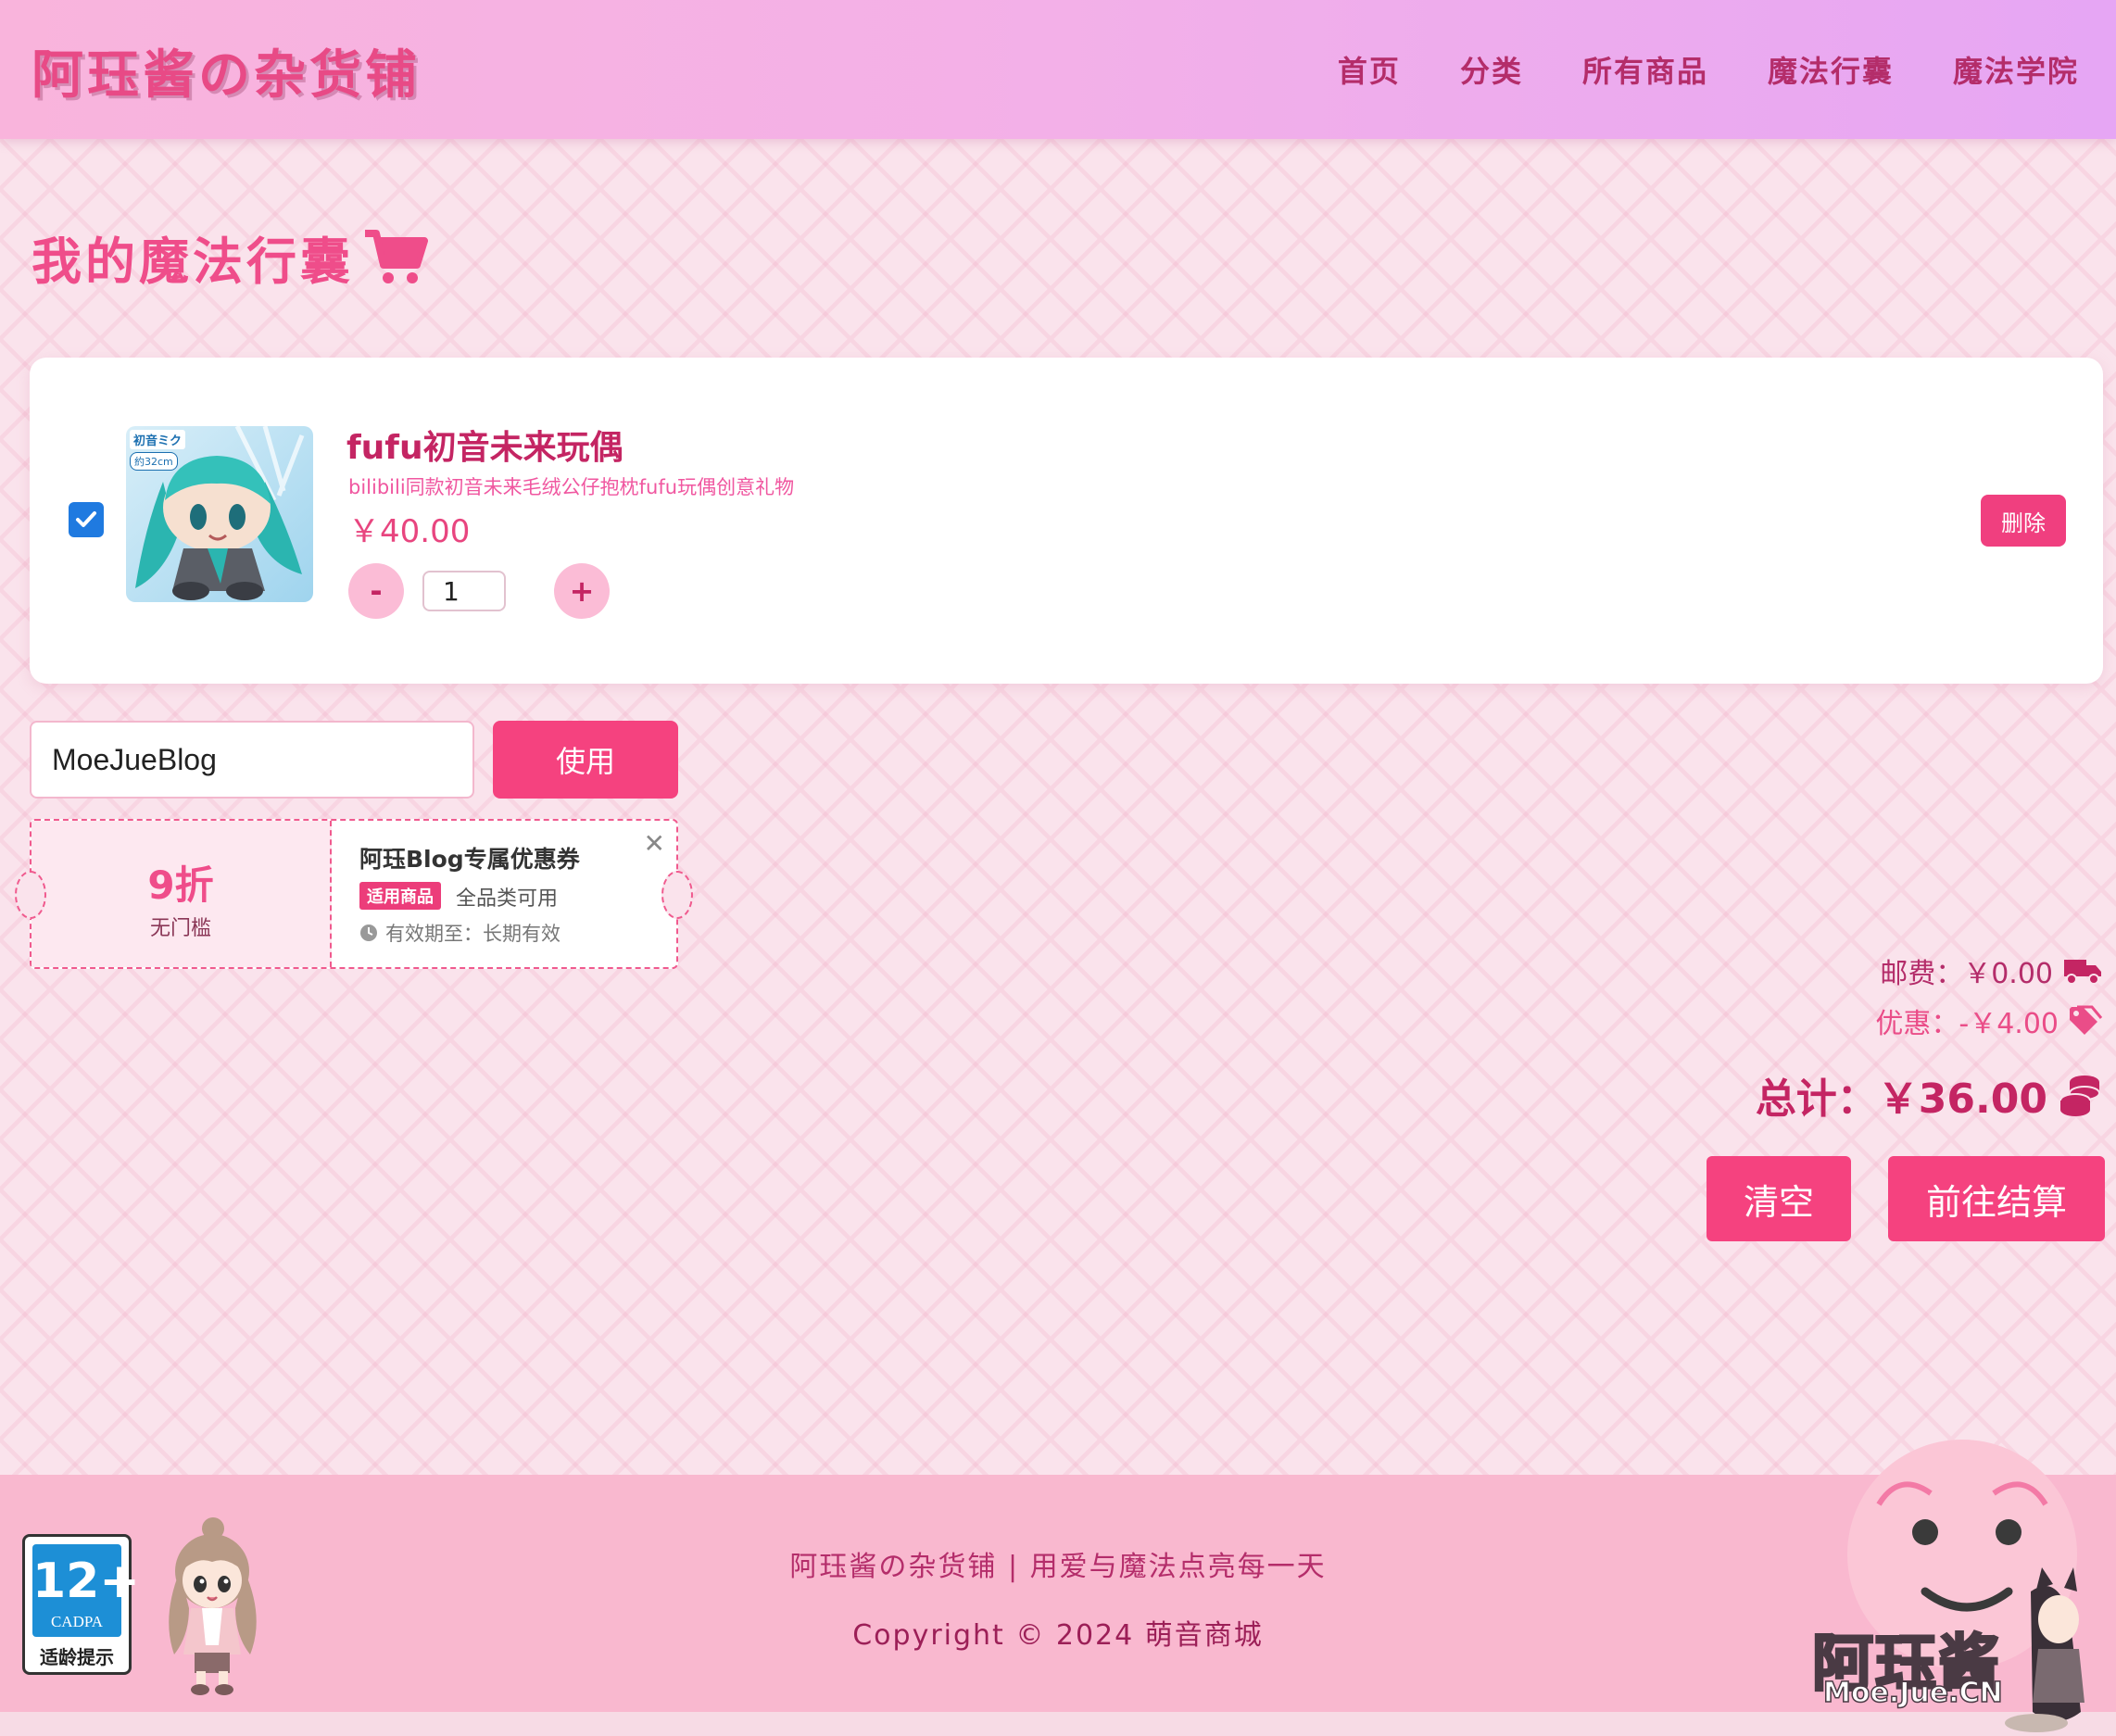 Image resolution: width=2116 pixels, height=1736 pixels. Describe the element at coordinates (181, 885) in the screenshot. I see `coupon-discount: 9折` at that location.